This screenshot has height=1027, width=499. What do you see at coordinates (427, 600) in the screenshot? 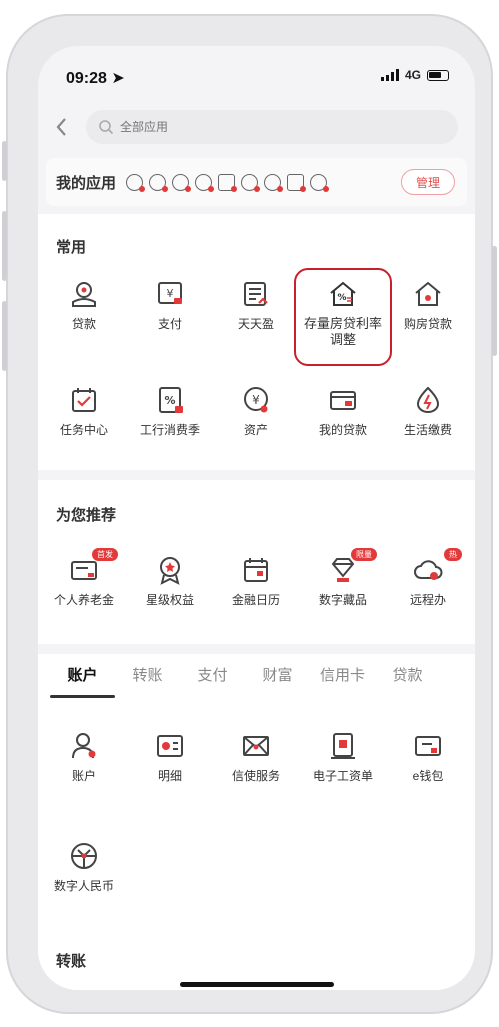
I see `app-label: 远程办` at bounding box center [427, 600].